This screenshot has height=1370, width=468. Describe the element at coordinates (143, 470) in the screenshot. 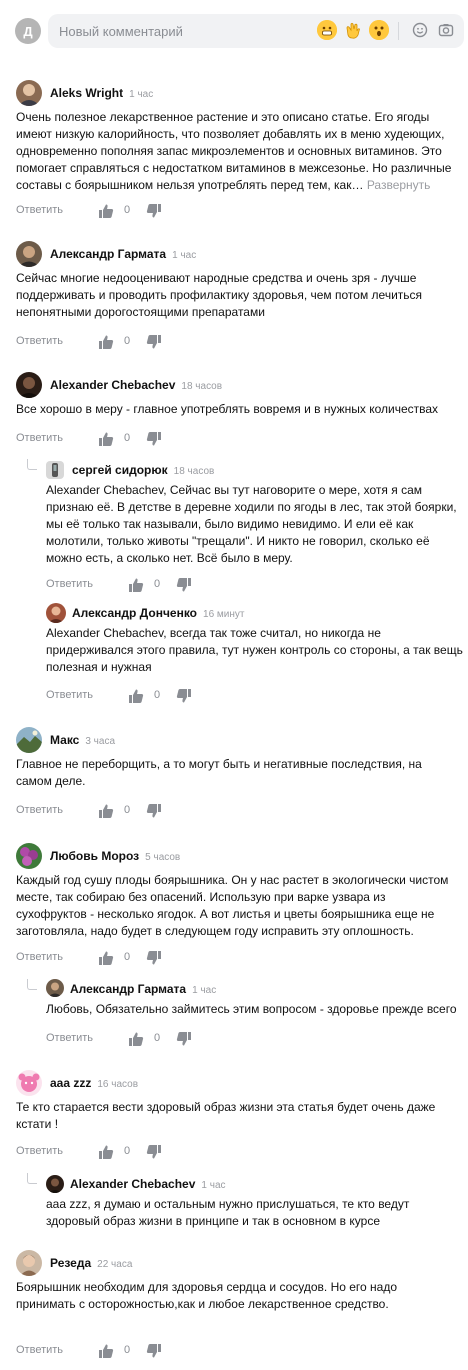

I see `author-name: сергей сидорюк 18 часов` at that location.